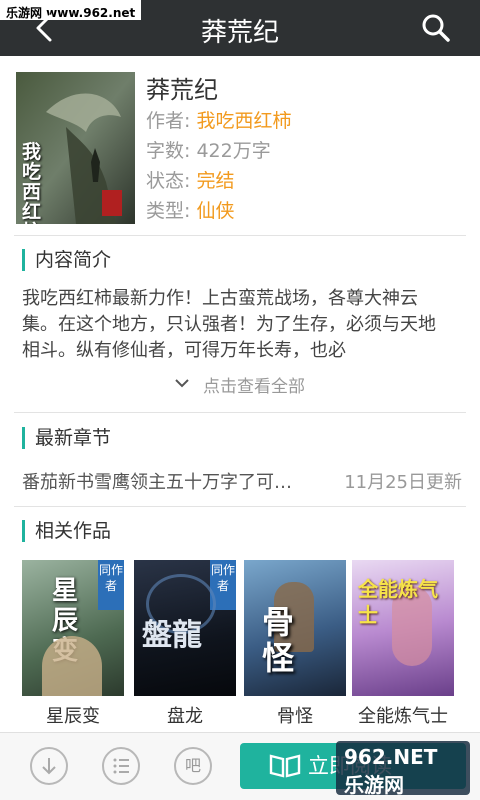  What do you see at coordinates (403, 716) in the screenshot?
I see `related-book-name: 全能炼气士` at bounding box center [403, 716].